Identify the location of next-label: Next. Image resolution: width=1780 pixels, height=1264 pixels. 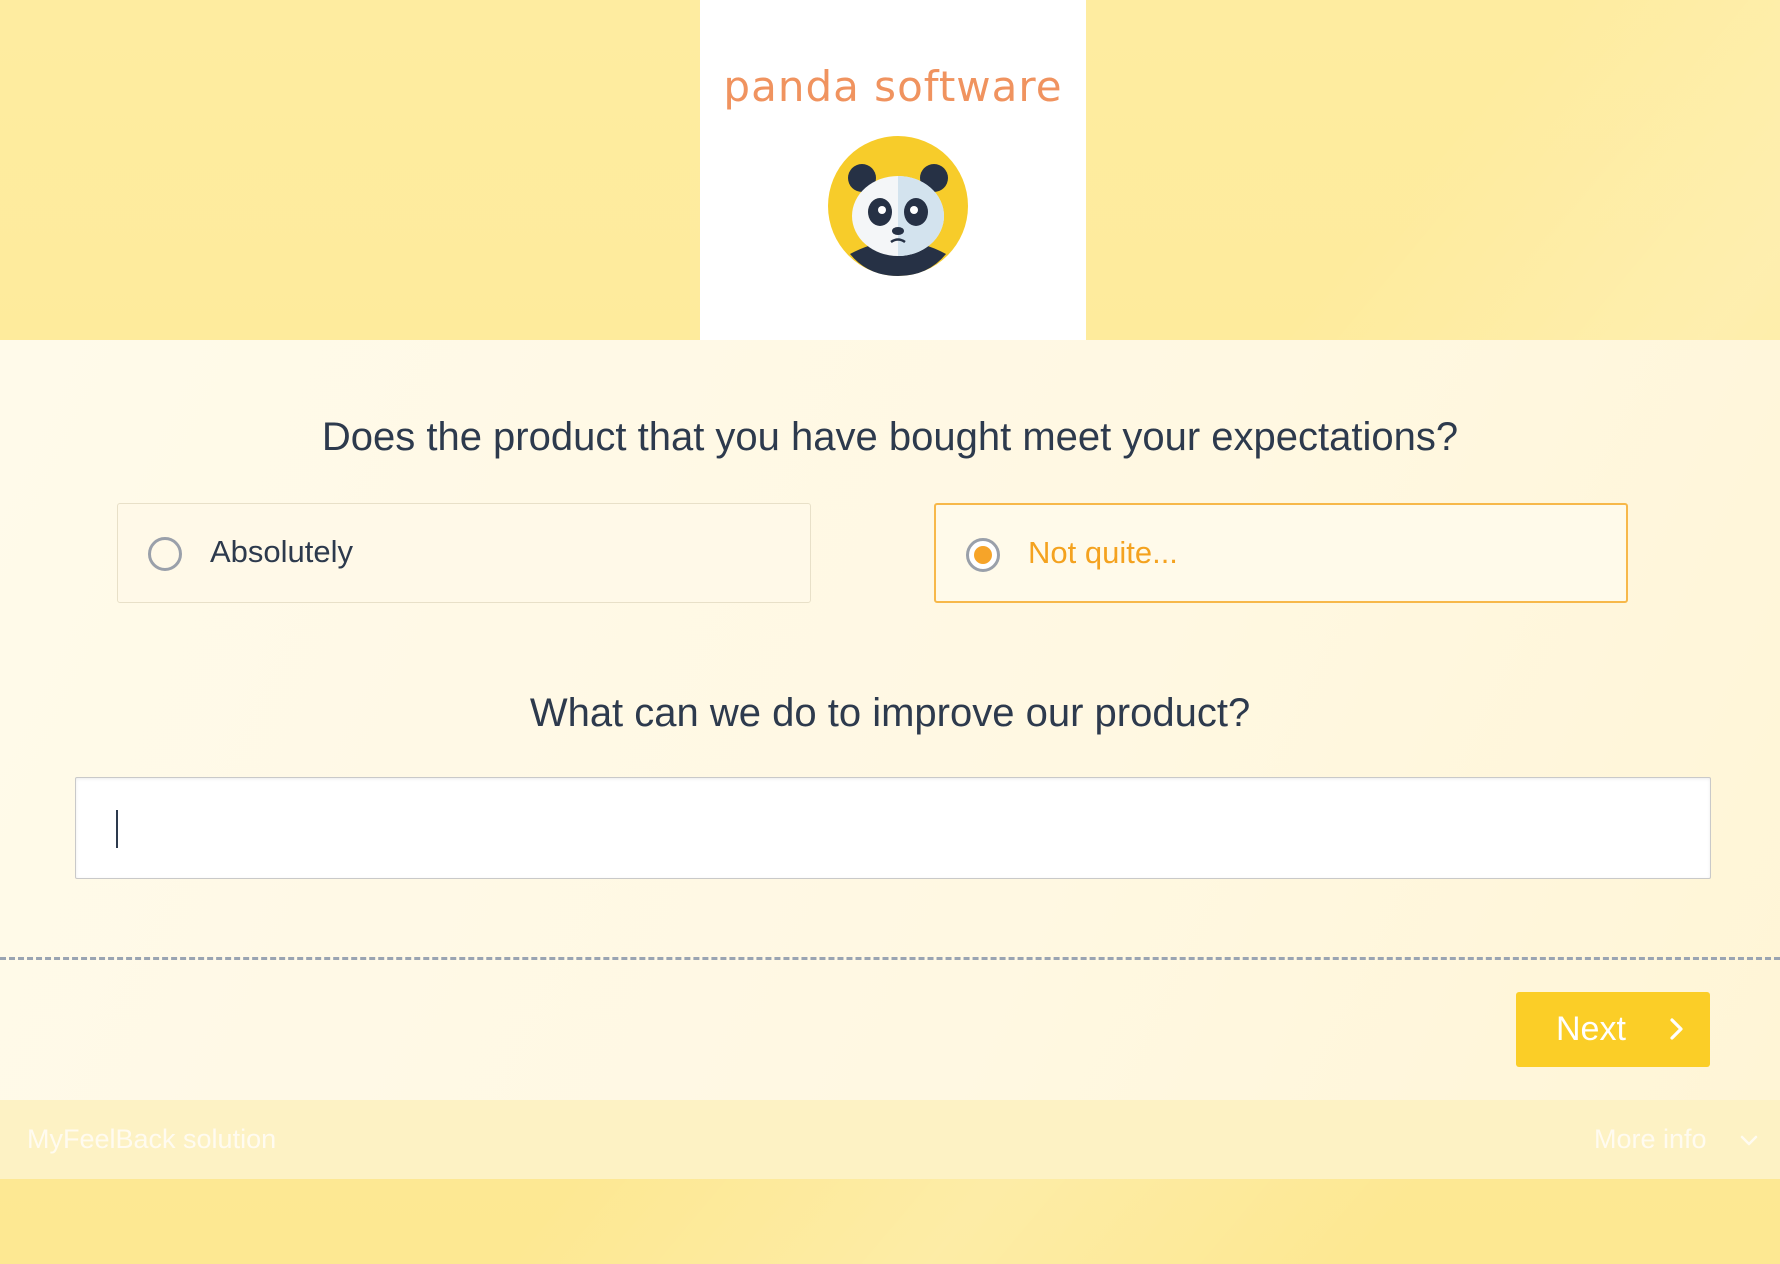
(1591, 1029).